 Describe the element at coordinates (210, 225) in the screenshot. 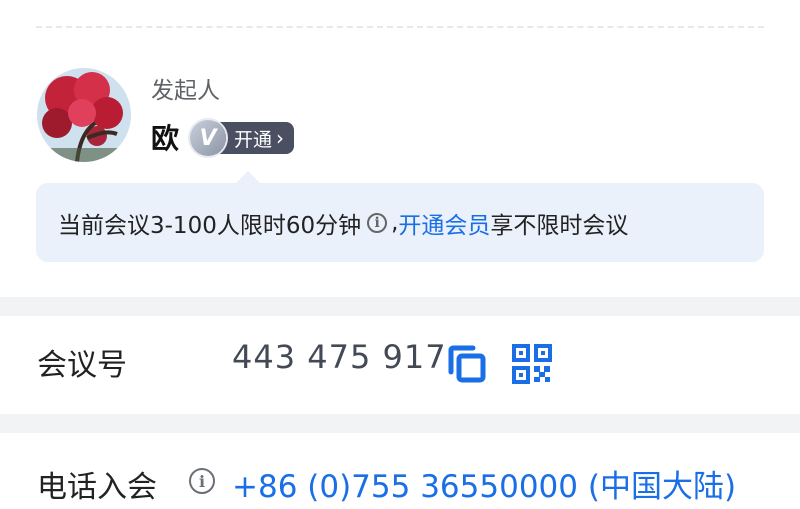

I see `notice-text: 当前会议3-100人限时60分钟` at that location.